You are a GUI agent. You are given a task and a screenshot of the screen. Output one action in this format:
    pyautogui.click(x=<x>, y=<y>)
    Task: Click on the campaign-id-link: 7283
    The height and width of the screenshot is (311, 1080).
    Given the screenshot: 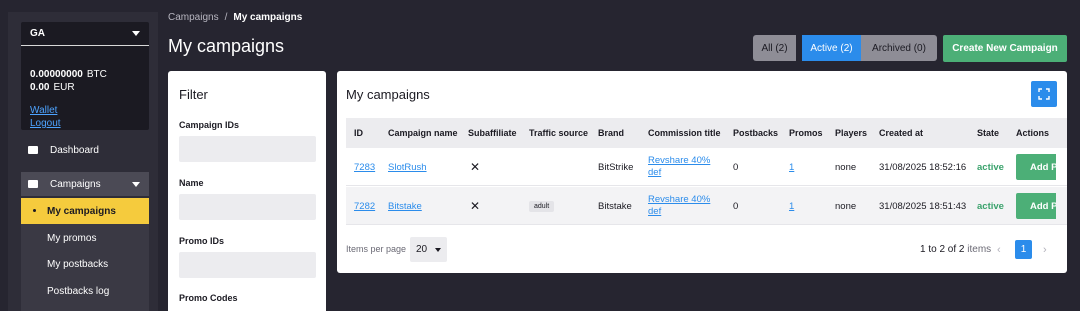 What is the action you would take?
    pyautogui.click(x=364, y=167)
    